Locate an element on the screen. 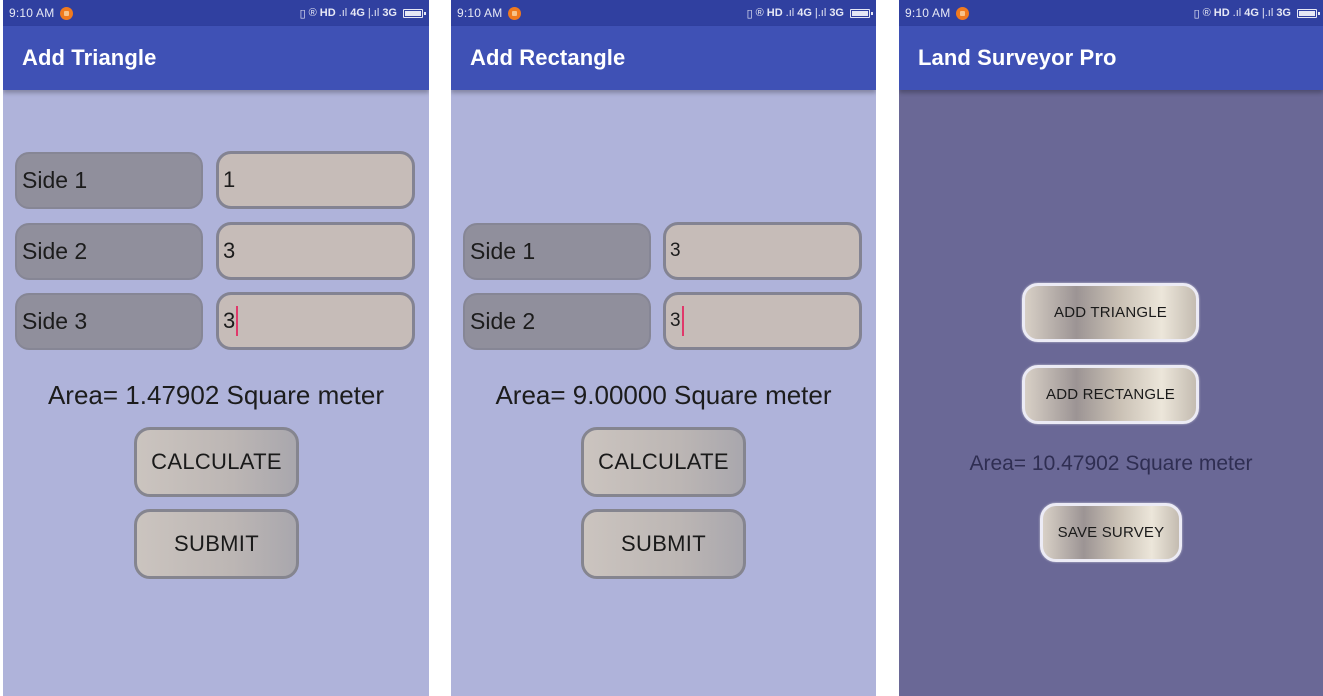 Image resolution: width=1323 pixels, height=696 pixels. page-title: Land Surveyor Pro is located at coordinates (1017, 57).